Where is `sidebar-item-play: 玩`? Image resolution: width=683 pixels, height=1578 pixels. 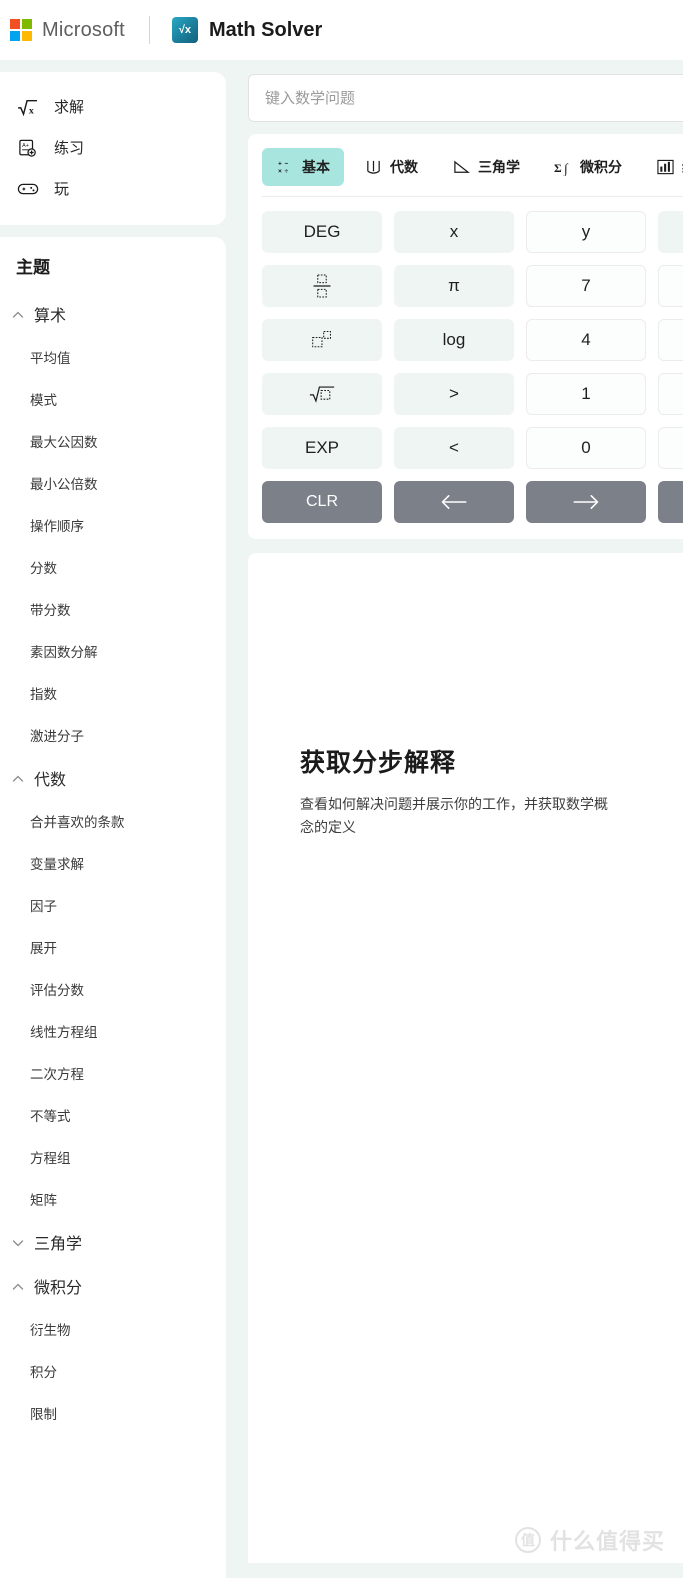
sidebar-item-play: 玩 is located at coordinates (113, 188).